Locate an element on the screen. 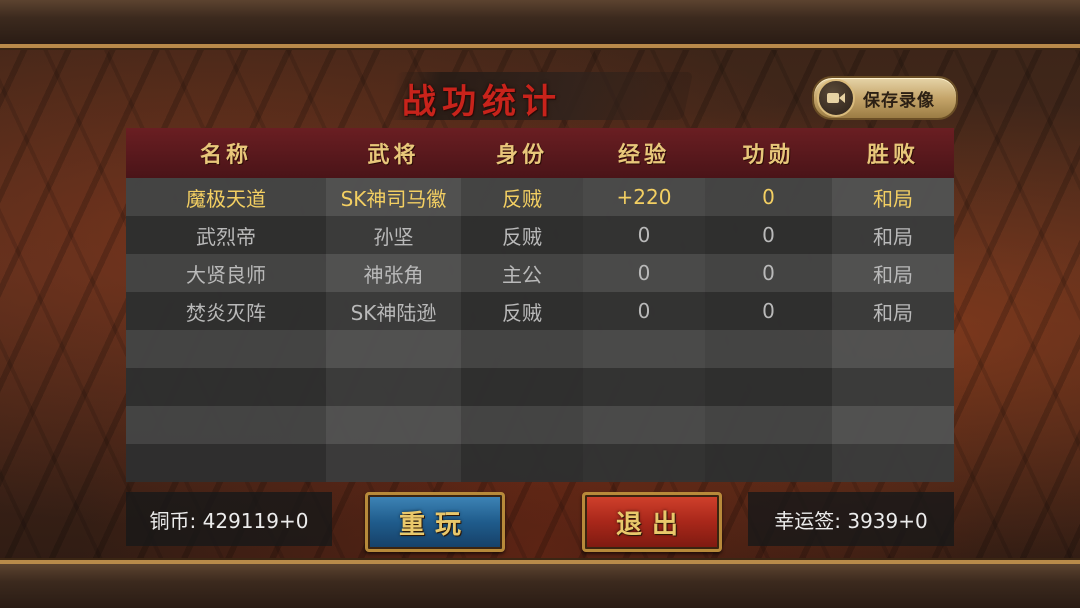  table-row: 魔极天道 SK神司马徽 反贼 +220 0 和局 is located at coordinates (540, 197).